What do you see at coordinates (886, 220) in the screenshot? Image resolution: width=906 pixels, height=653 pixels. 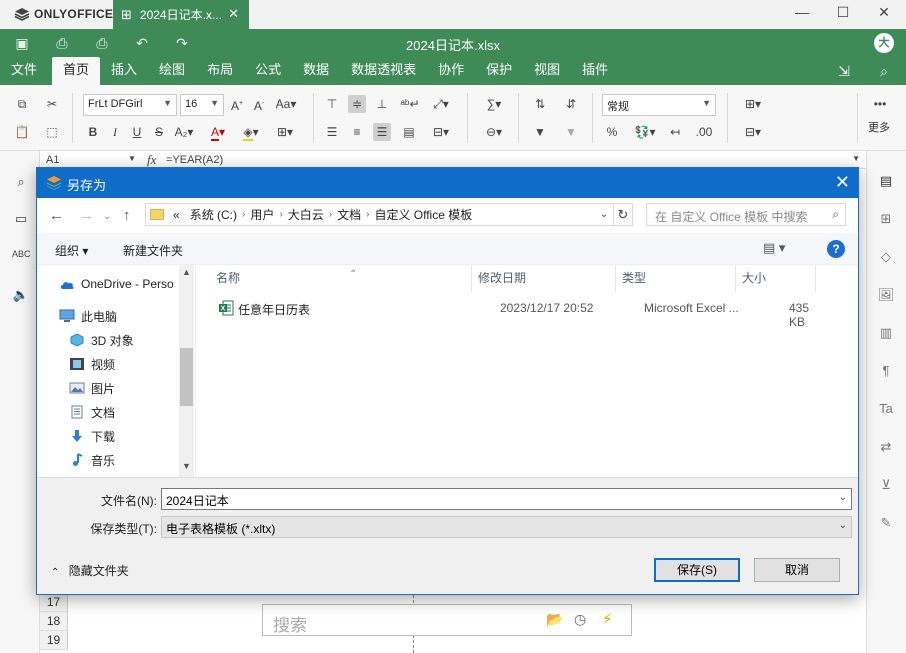 I see `table-settings-icon: ⊞` at bounding box center [886, 220].